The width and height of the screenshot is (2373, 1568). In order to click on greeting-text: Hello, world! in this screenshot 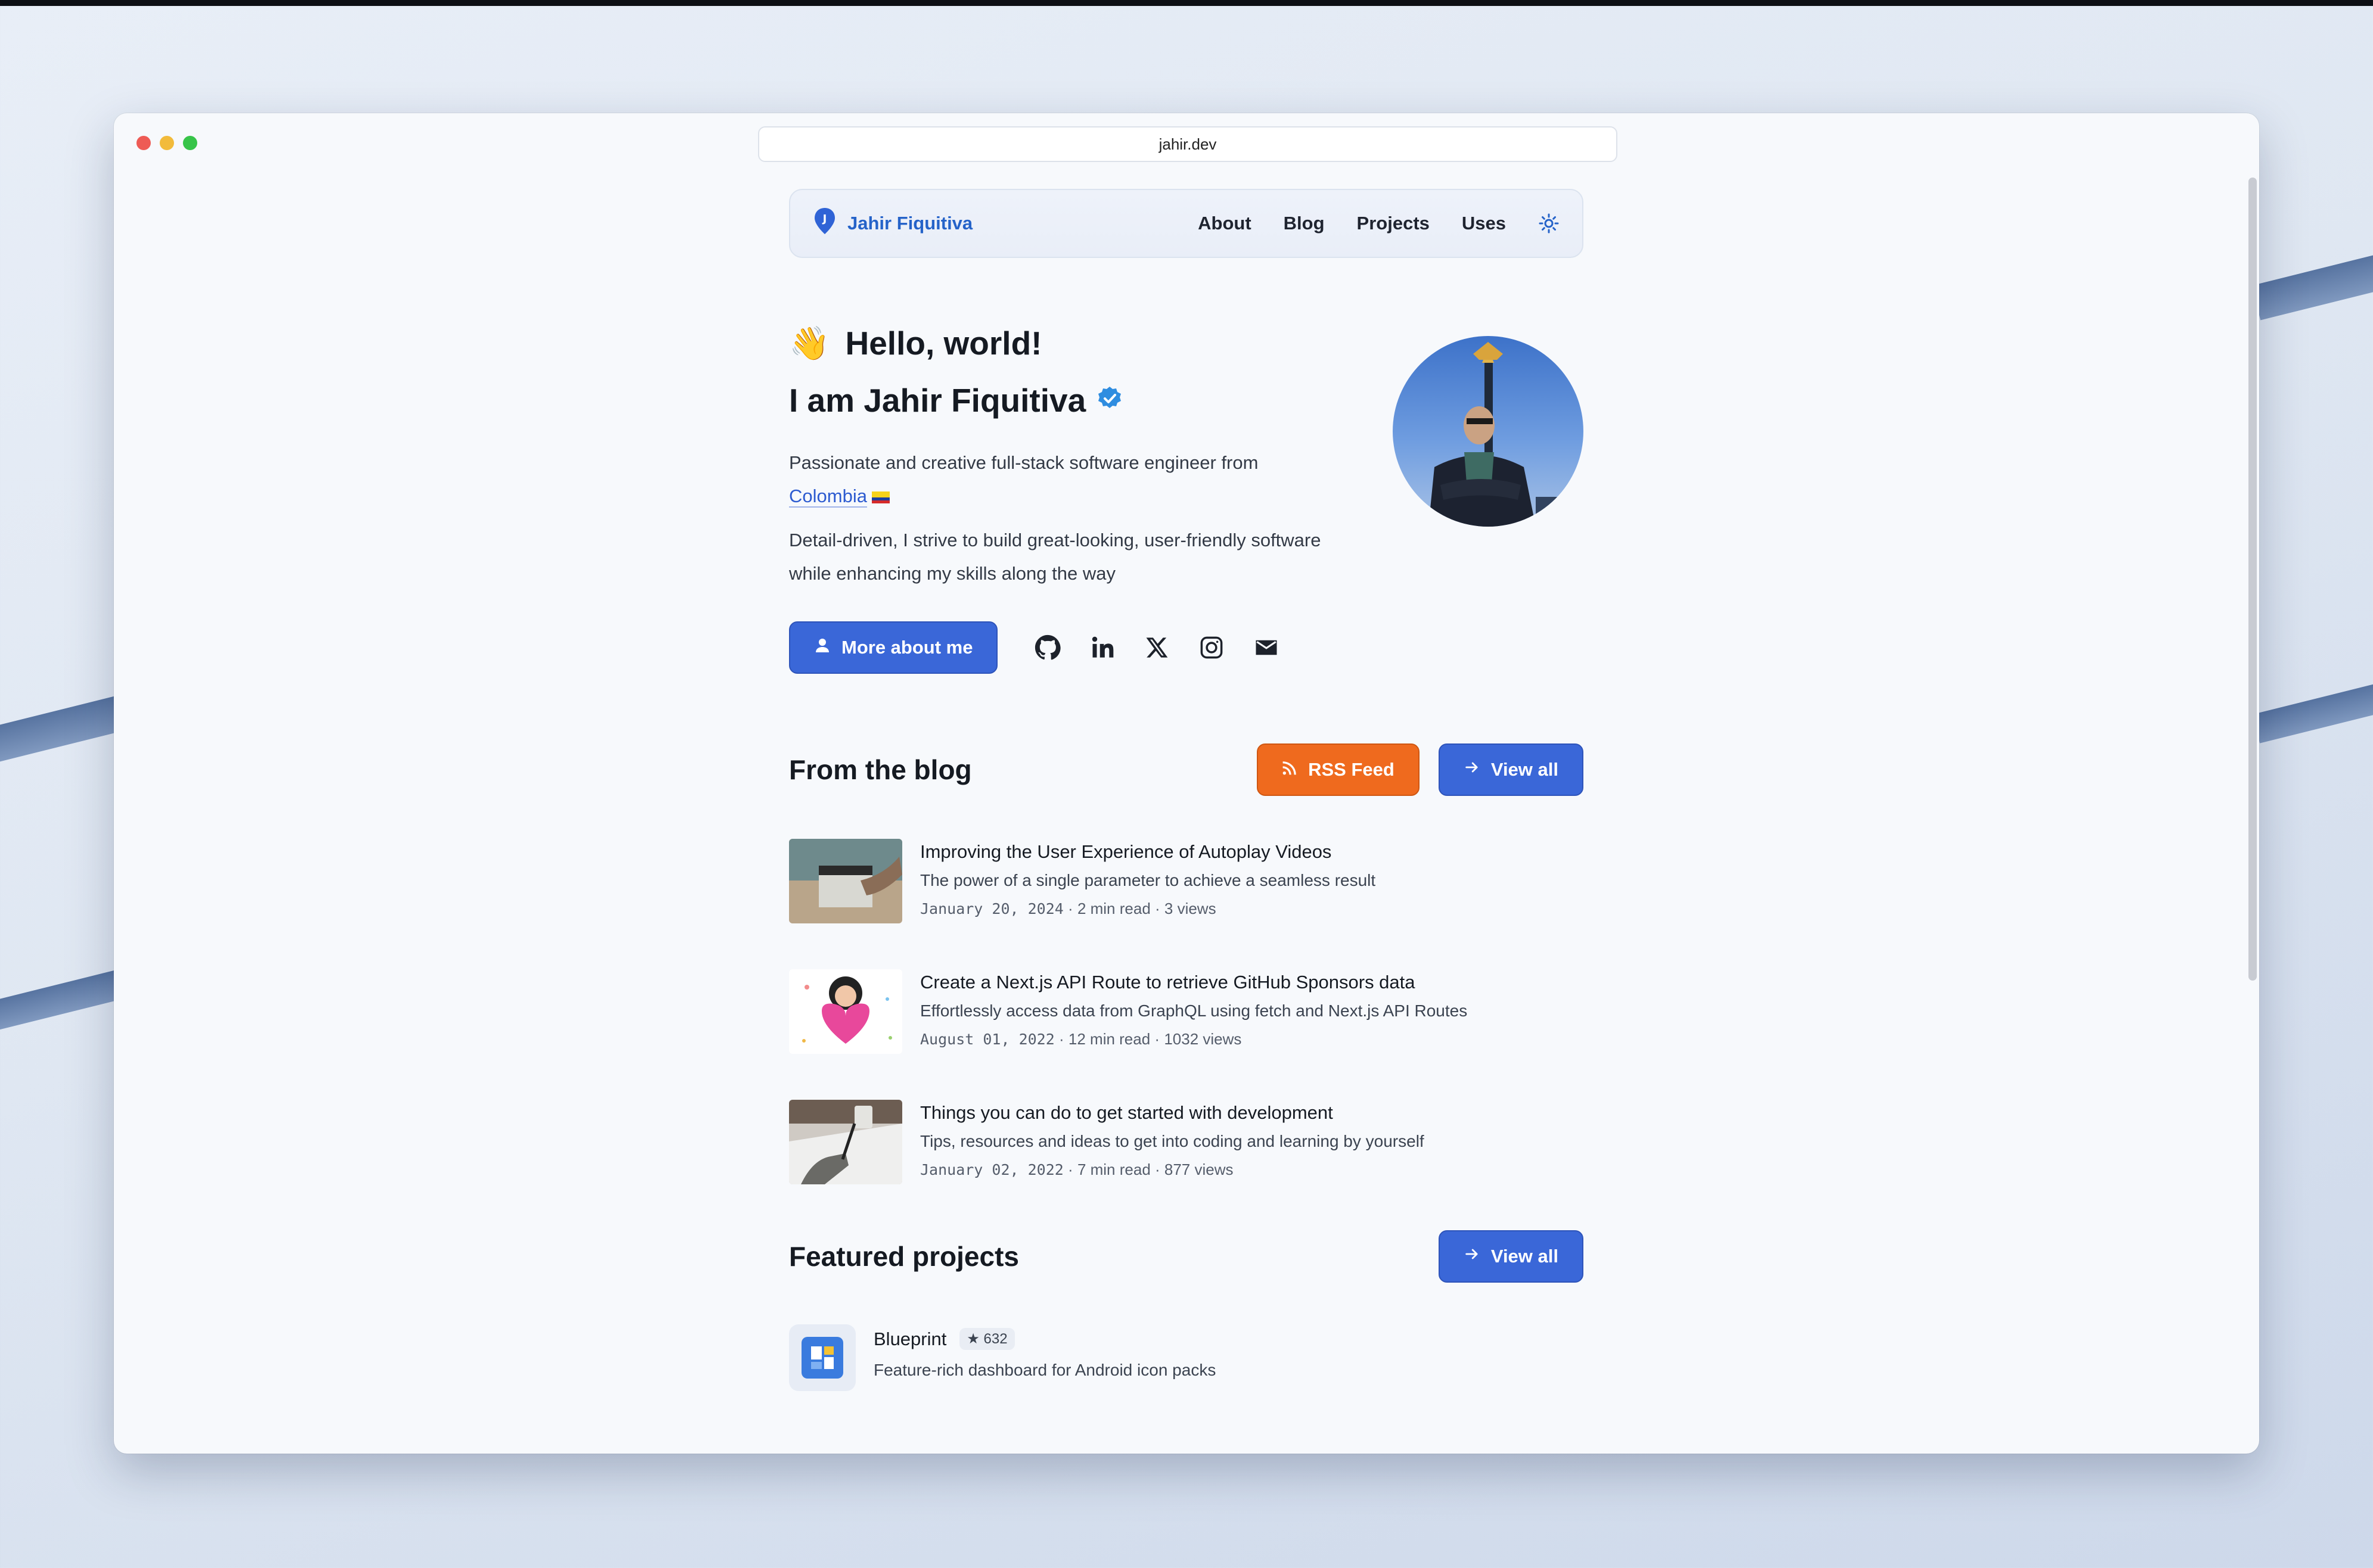, I will do `click(943, 343)`.